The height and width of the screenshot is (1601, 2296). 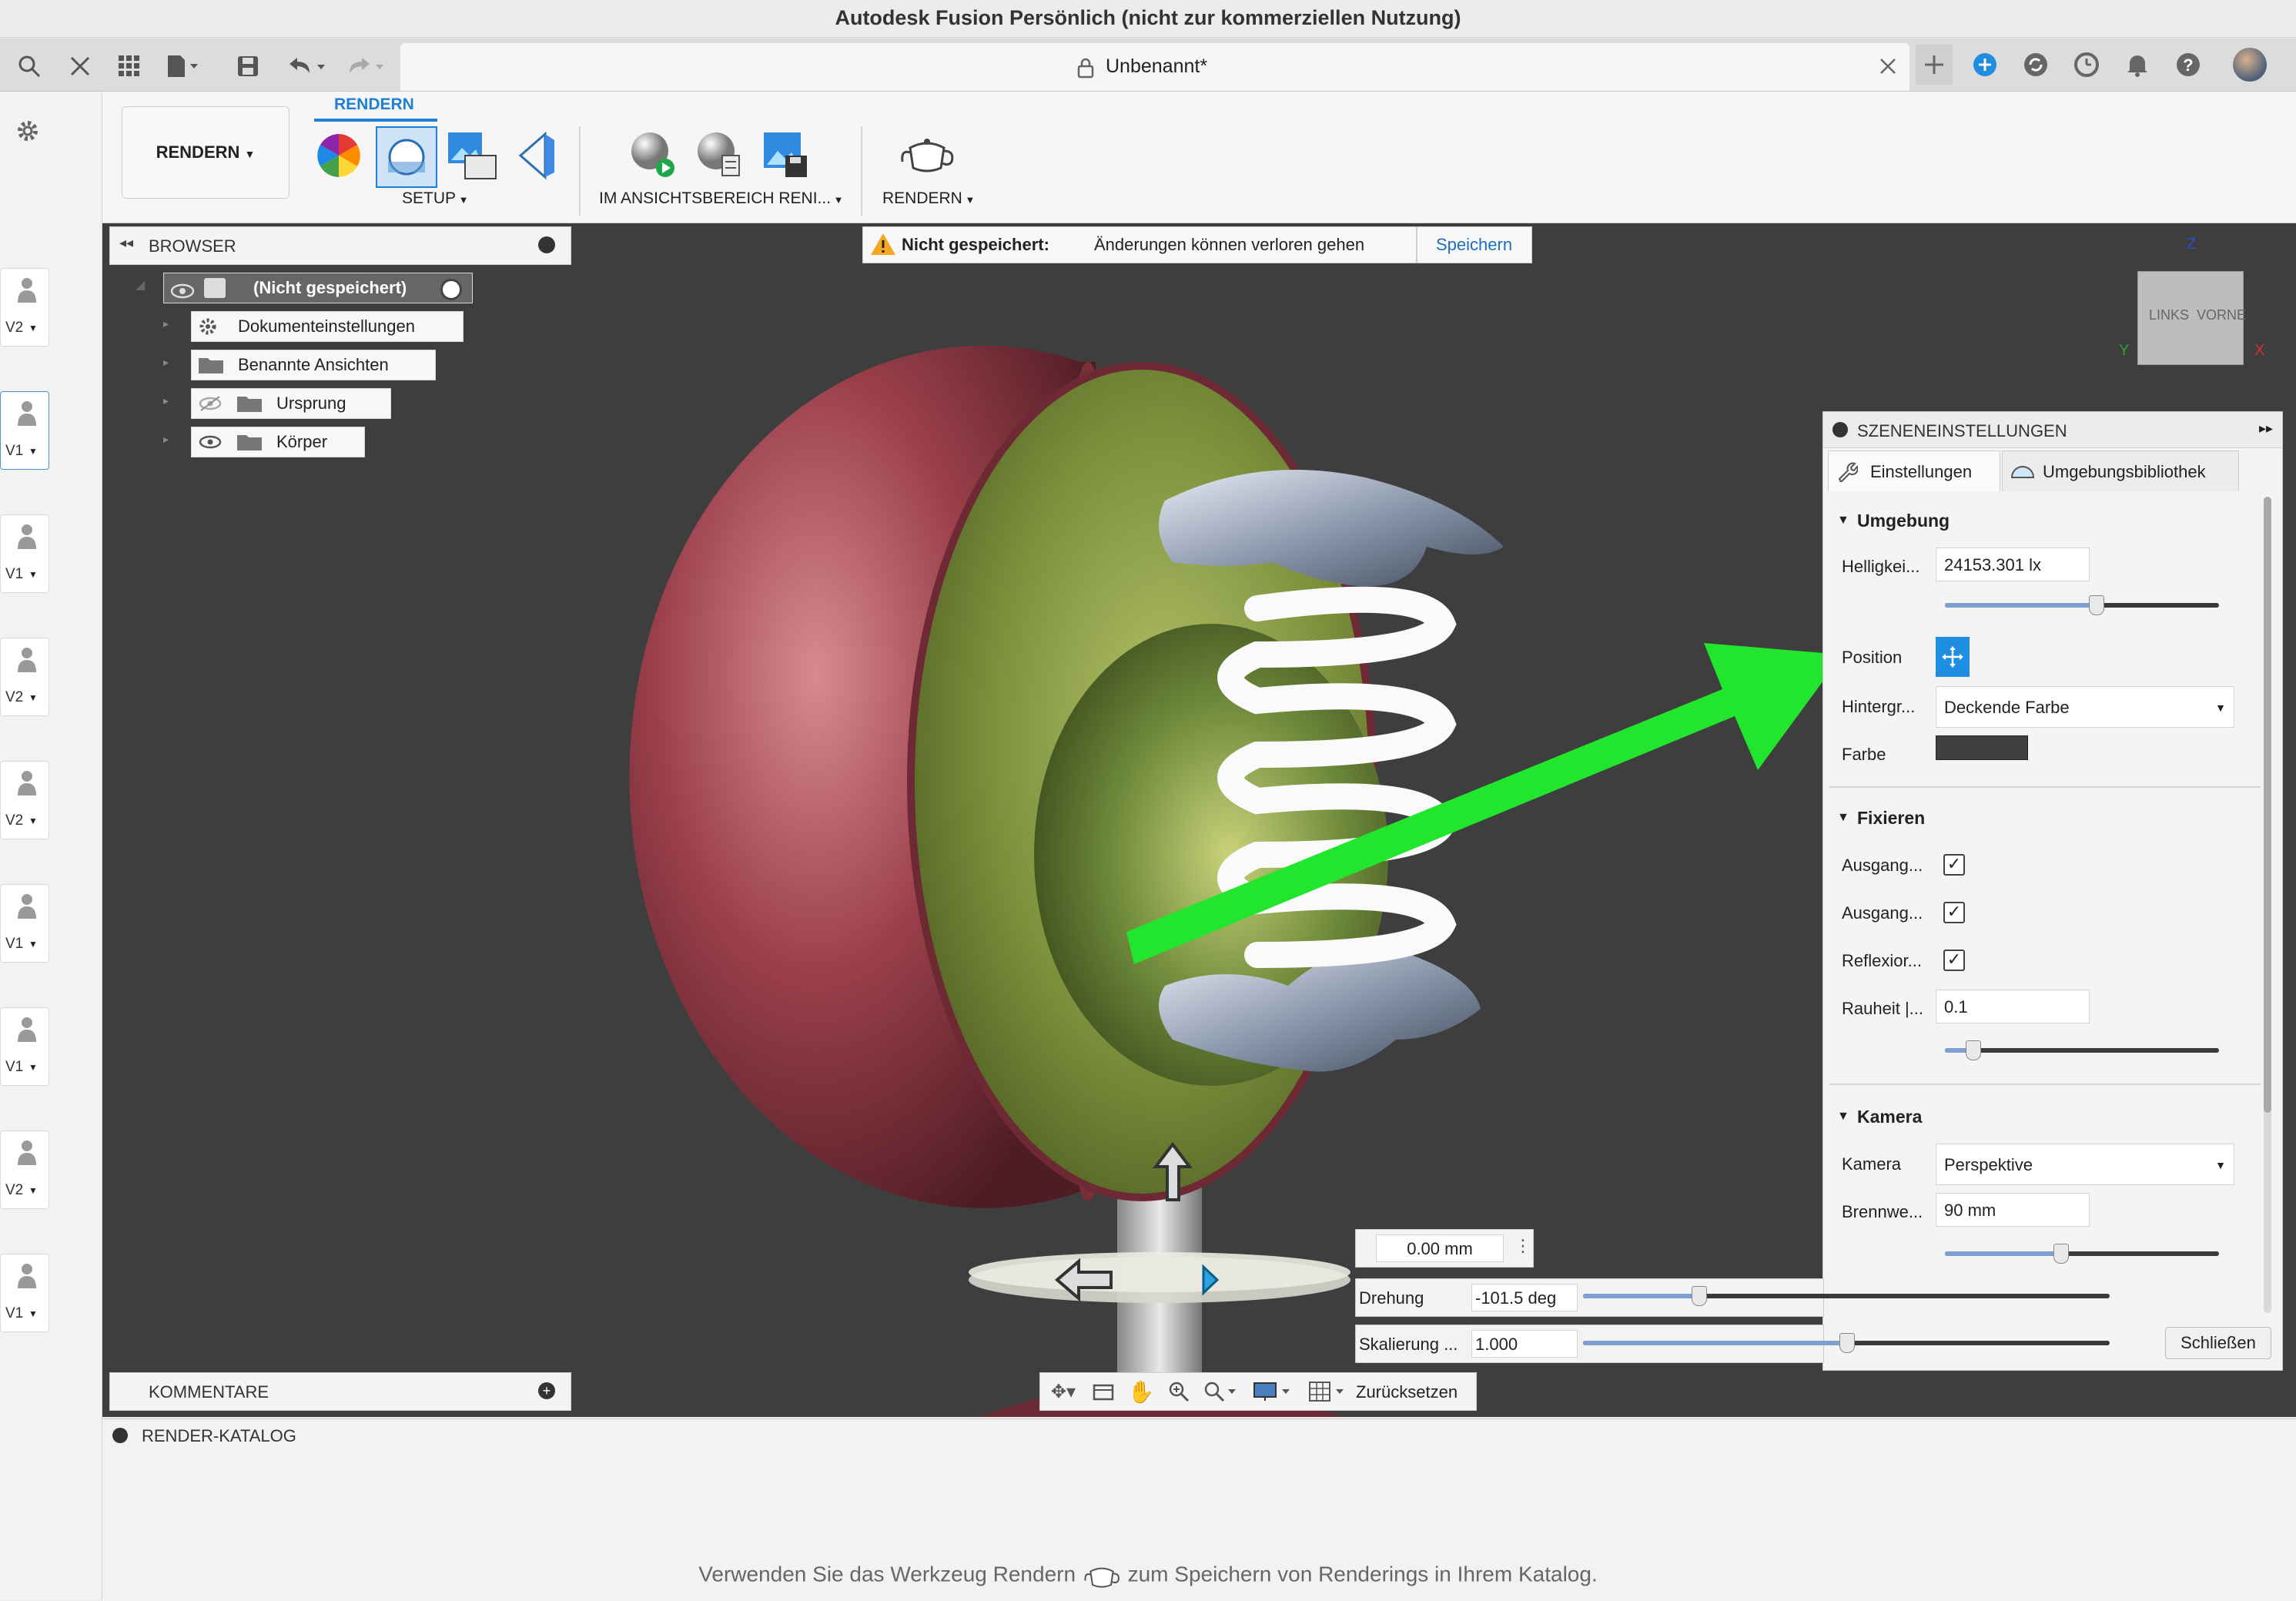 I want to click on decal-icon, so click(x=537, y=158).